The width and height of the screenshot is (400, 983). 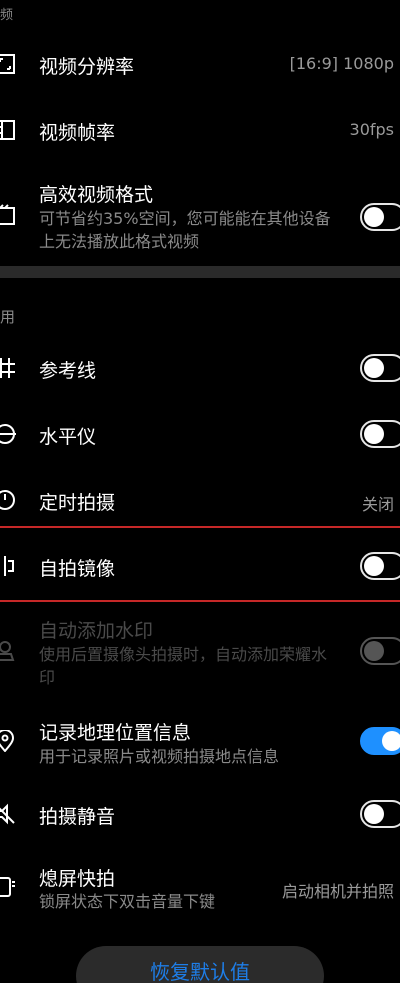 I want to click on highlight-bottom-line, so click(x=200, y=601).